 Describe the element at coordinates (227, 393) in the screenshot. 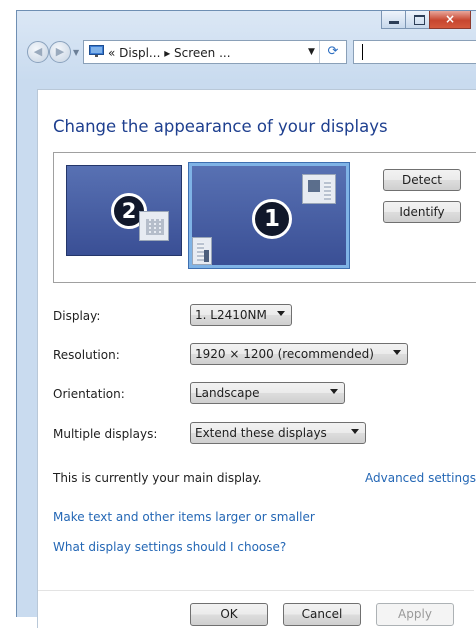

I see `orientation-value: Landscape` at that location.